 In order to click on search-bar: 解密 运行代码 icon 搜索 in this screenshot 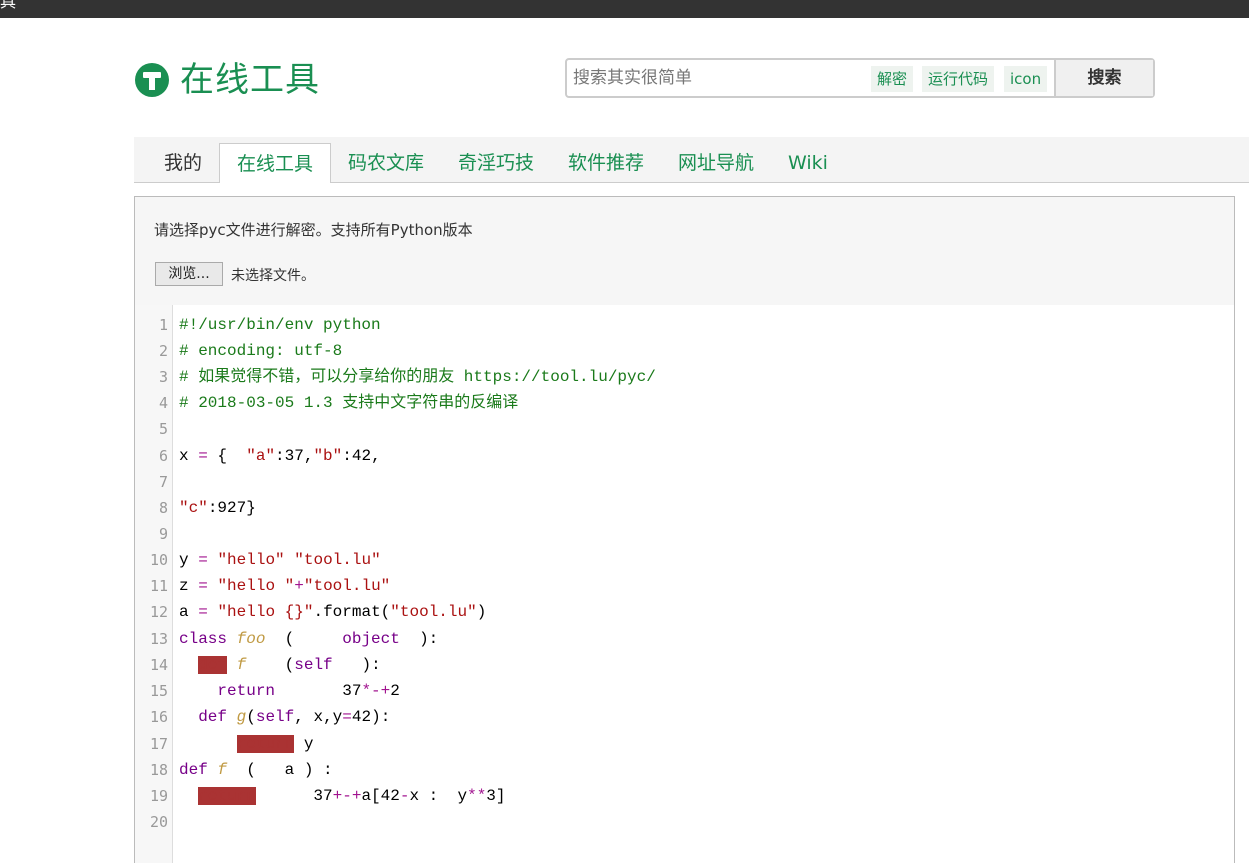, I will do `click(860, 78)`.